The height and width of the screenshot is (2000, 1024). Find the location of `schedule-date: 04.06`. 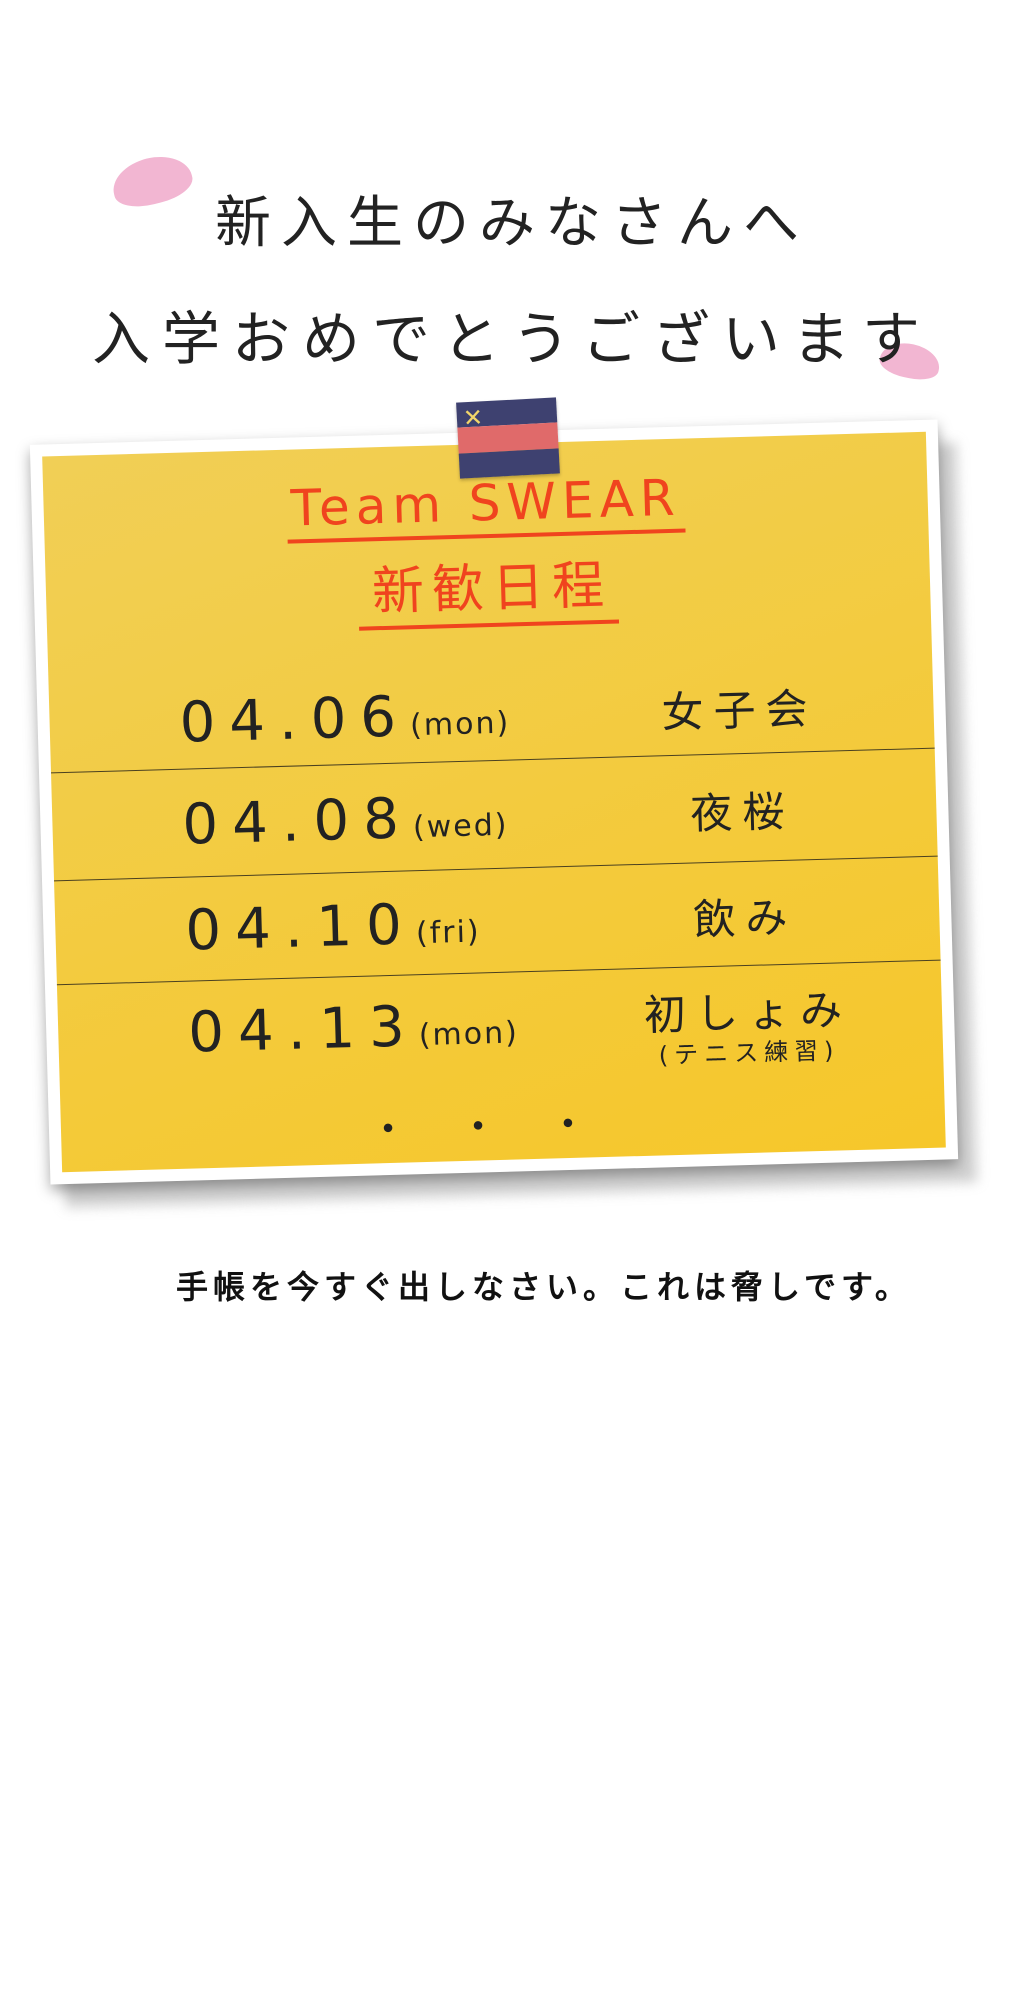

schedule-date: 04.06 is located at coordinates (294, 720).